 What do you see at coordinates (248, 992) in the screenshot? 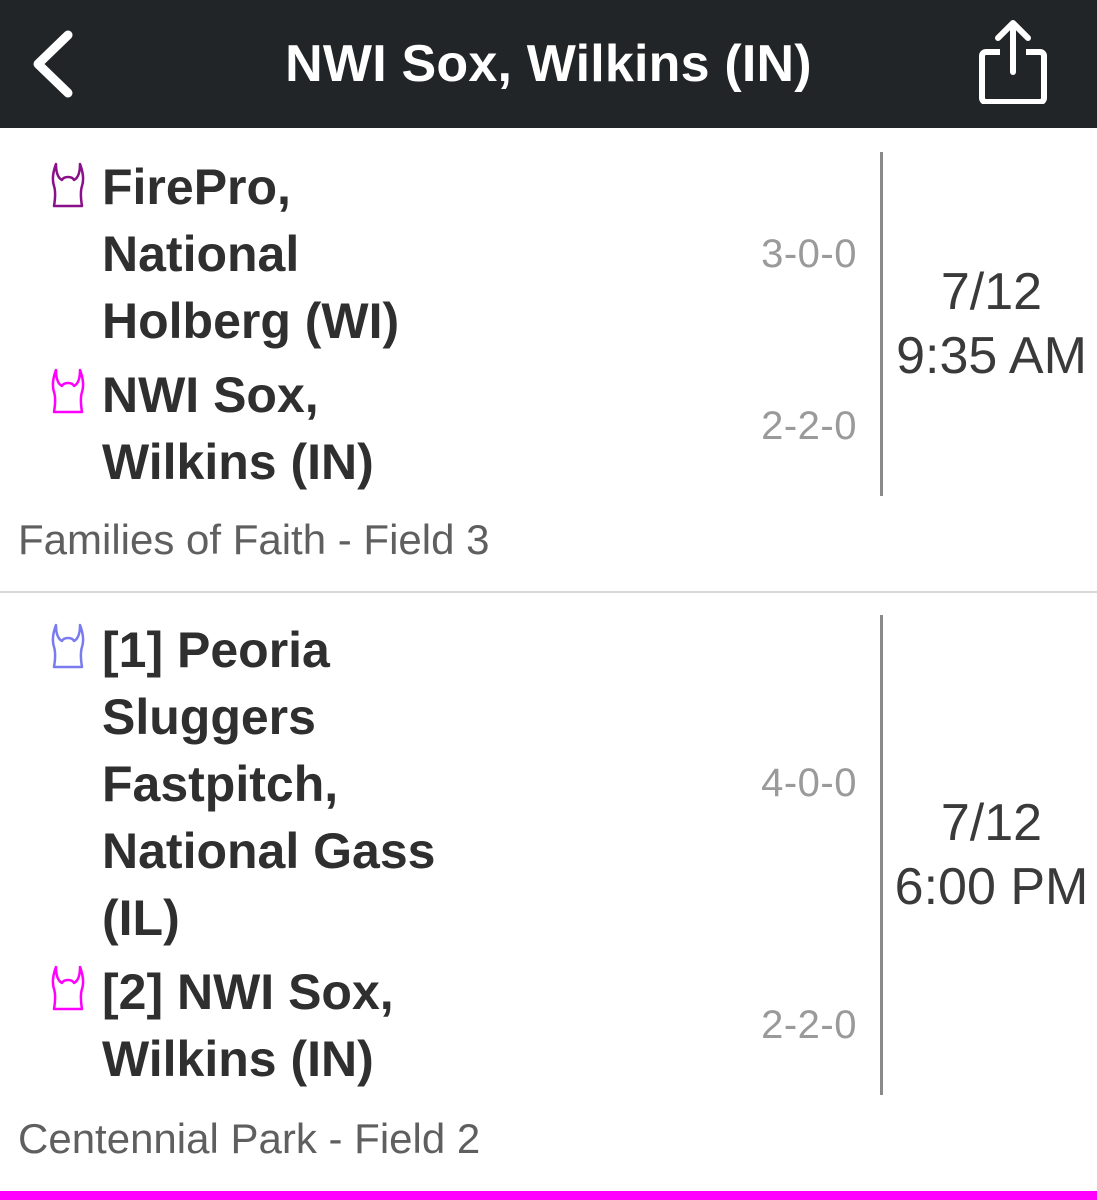
I see `team-name-line: [2] NWI Sox,` at bounding box center [248, 992].